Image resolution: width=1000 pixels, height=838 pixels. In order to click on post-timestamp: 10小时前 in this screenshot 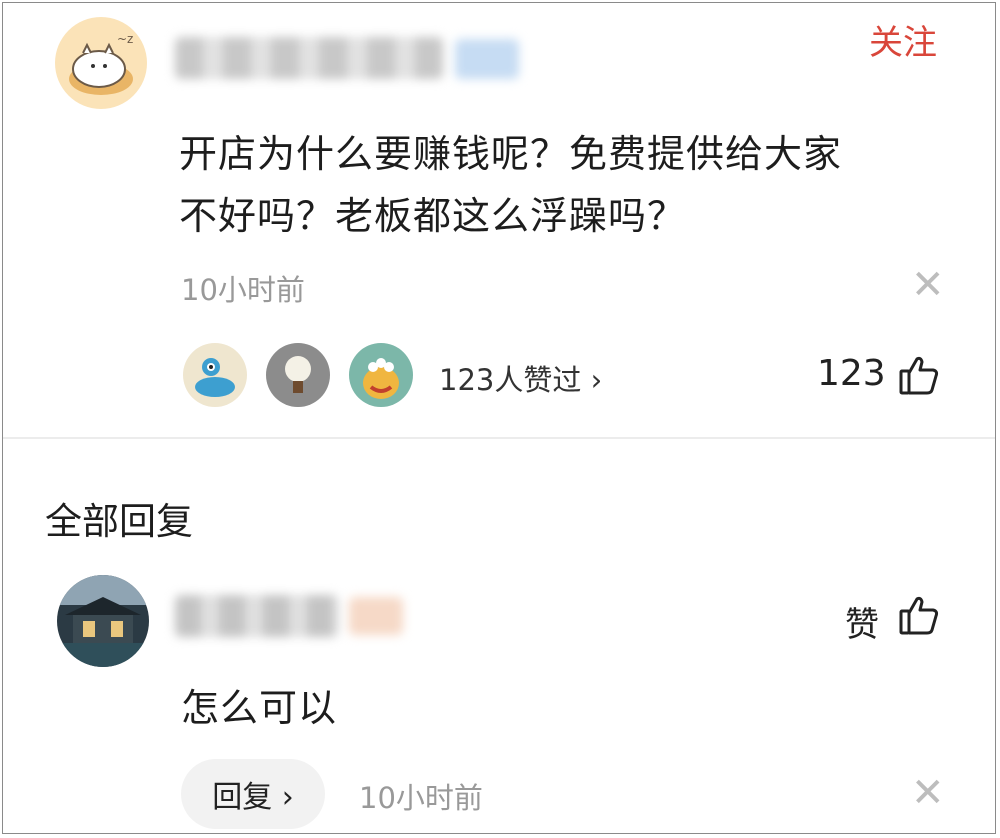, I will do `click(243, 290)`.